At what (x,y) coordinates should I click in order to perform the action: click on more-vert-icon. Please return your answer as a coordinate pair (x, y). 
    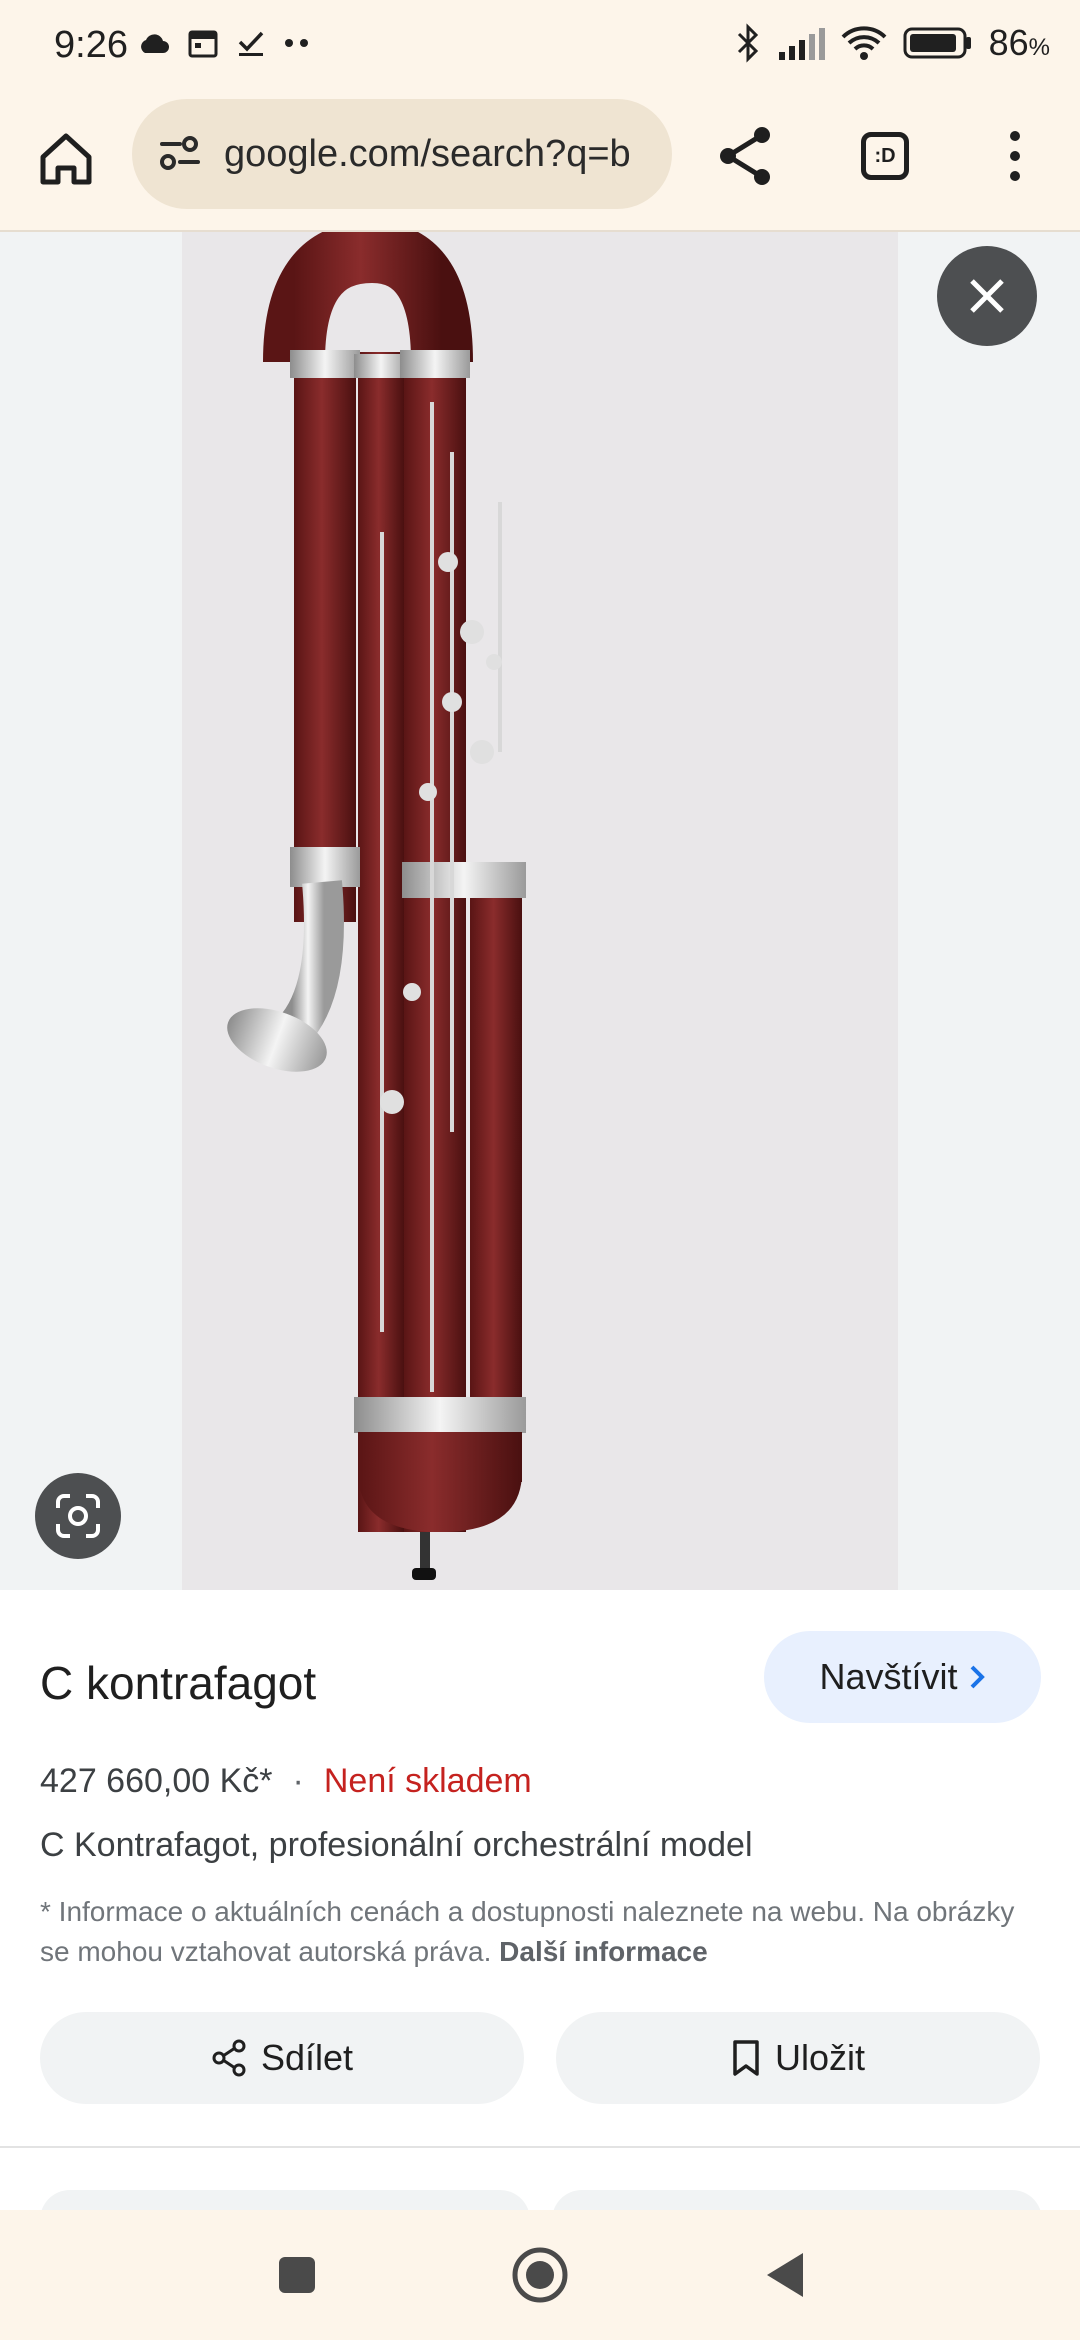
    Looking at the image, I should click on (1015, 156).